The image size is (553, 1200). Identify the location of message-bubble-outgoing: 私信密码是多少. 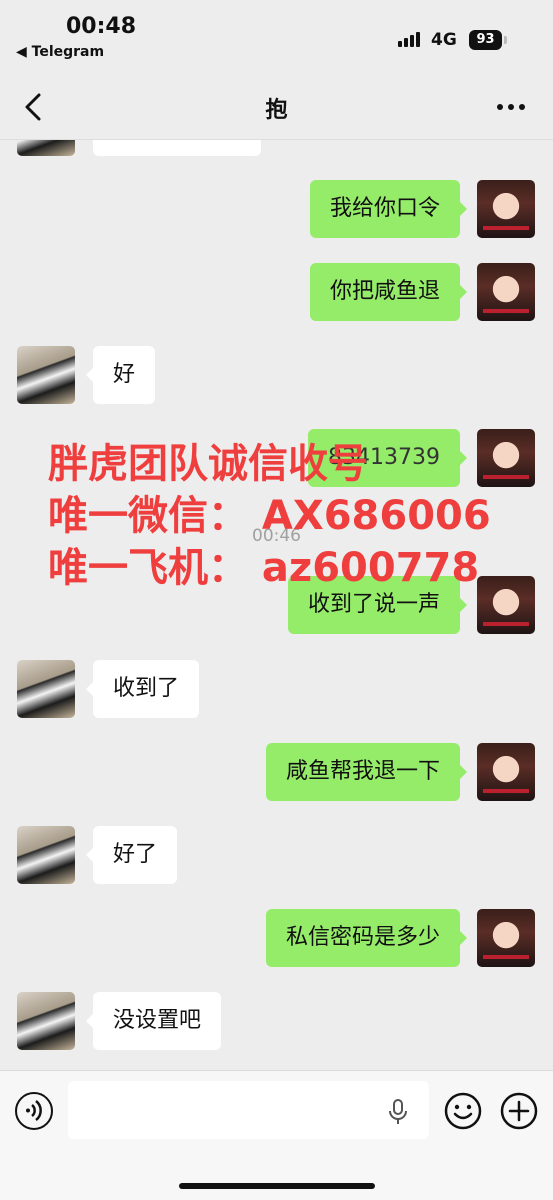
(366, 938).